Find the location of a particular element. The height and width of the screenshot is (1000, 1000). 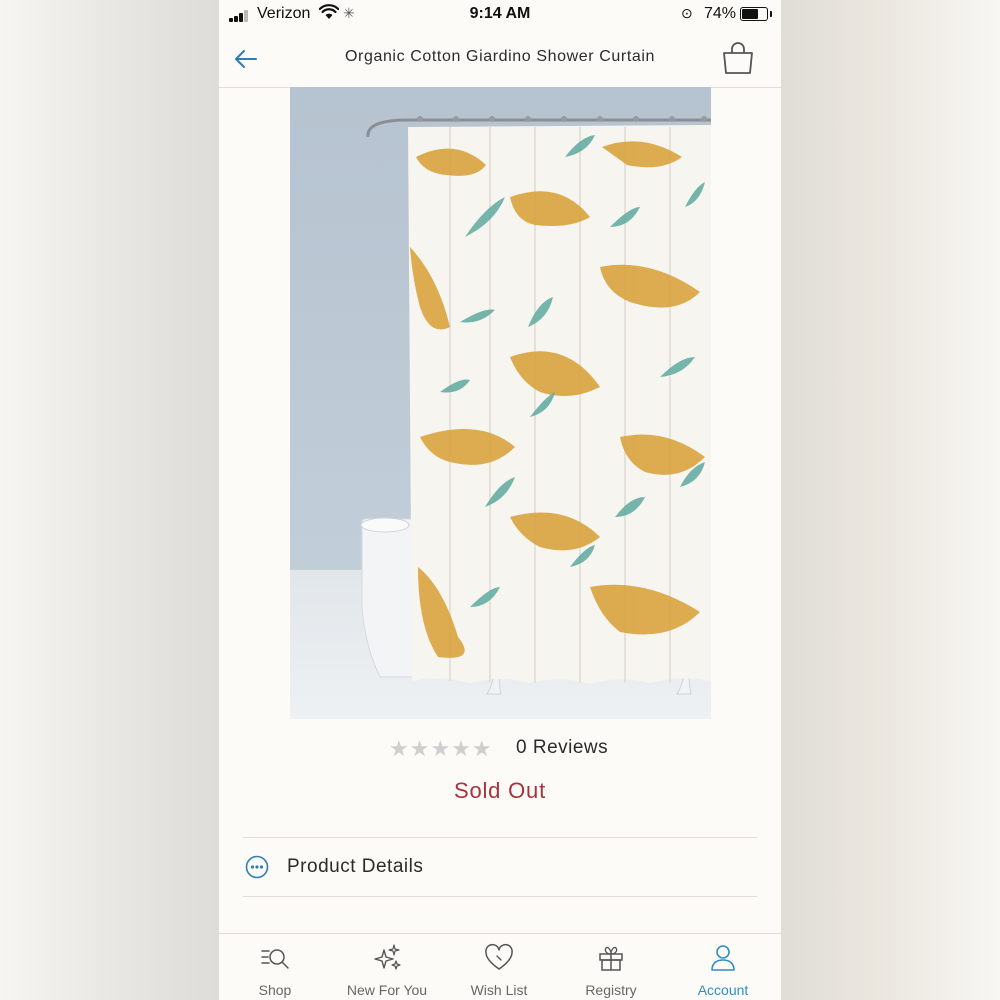

tab-registry: Registry is located at coordinates (611, 967).